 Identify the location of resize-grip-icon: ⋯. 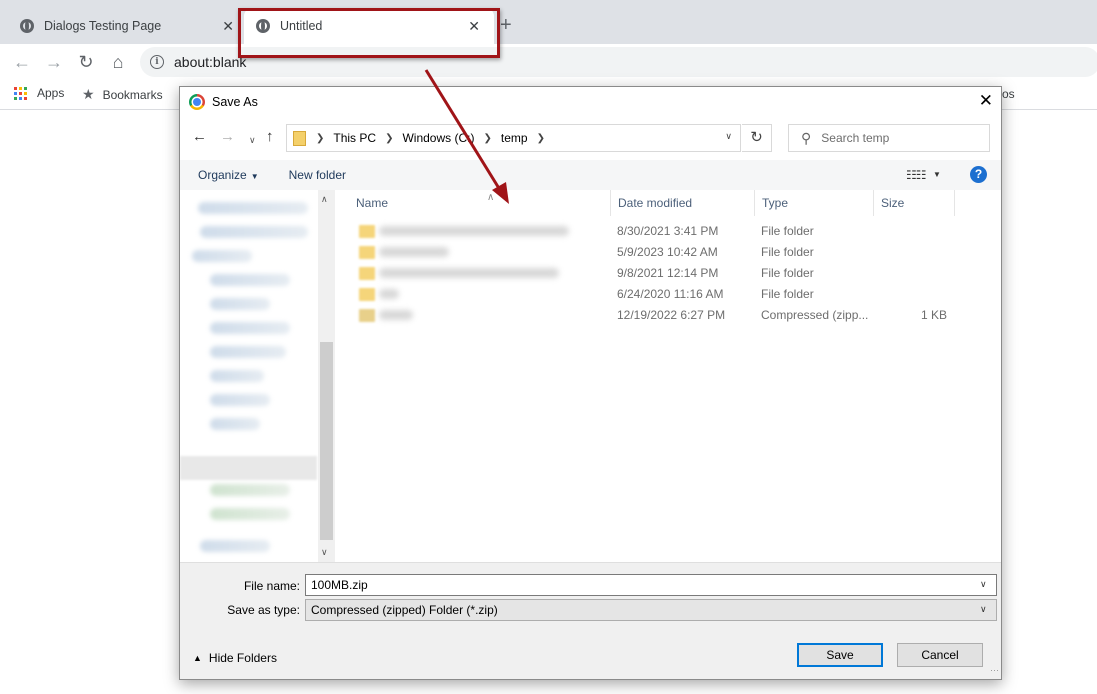
(994, 670).